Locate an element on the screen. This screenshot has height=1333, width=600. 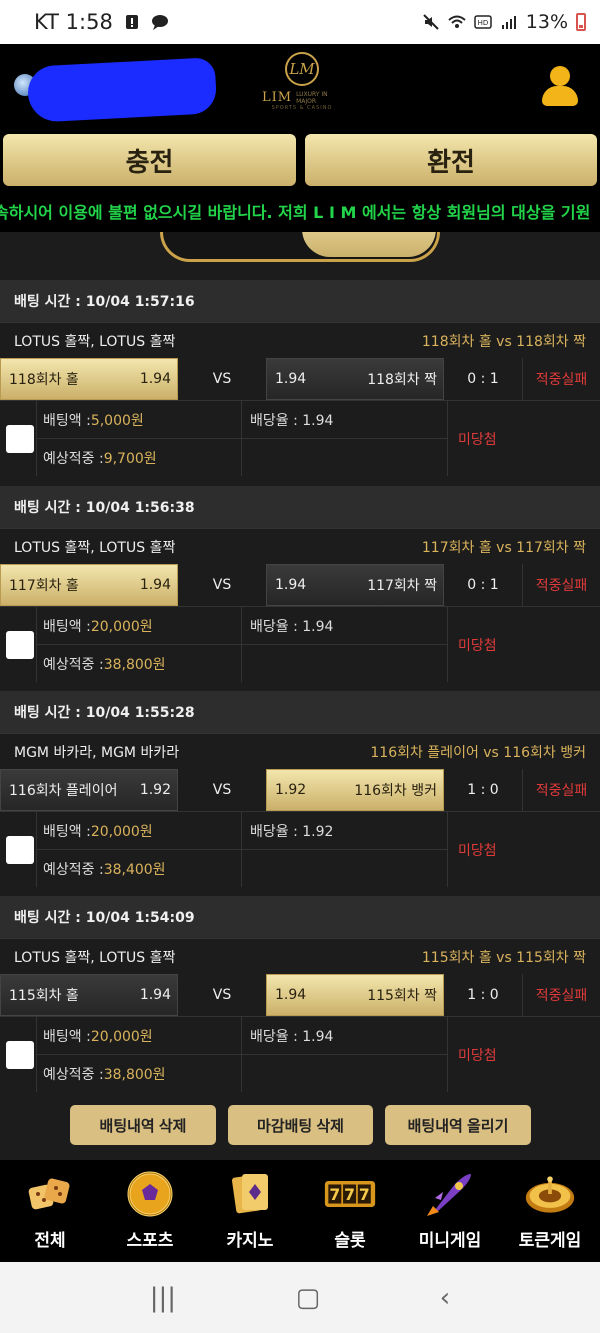
bet-odds-row: 115회차 홀 1.94 VS 1.94 115회차 짝 1 : 0 적중실패 is located at coordinates (300, 995).